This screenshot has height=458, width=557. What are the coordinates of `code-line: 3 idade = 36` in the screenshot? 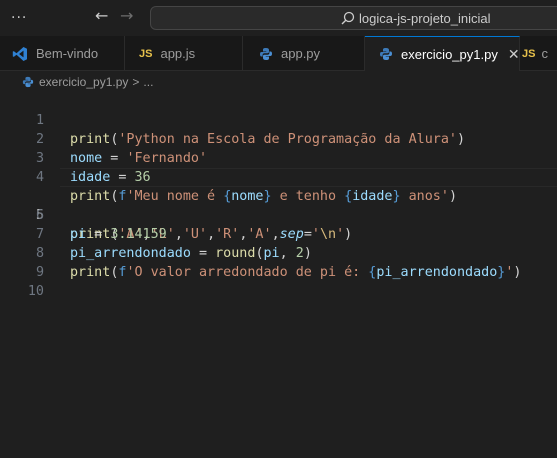 It's located at (278, 157).